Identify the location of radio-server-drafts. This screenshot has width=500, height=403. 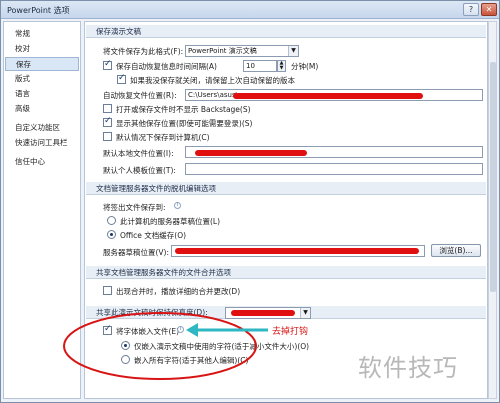
(111, 220).